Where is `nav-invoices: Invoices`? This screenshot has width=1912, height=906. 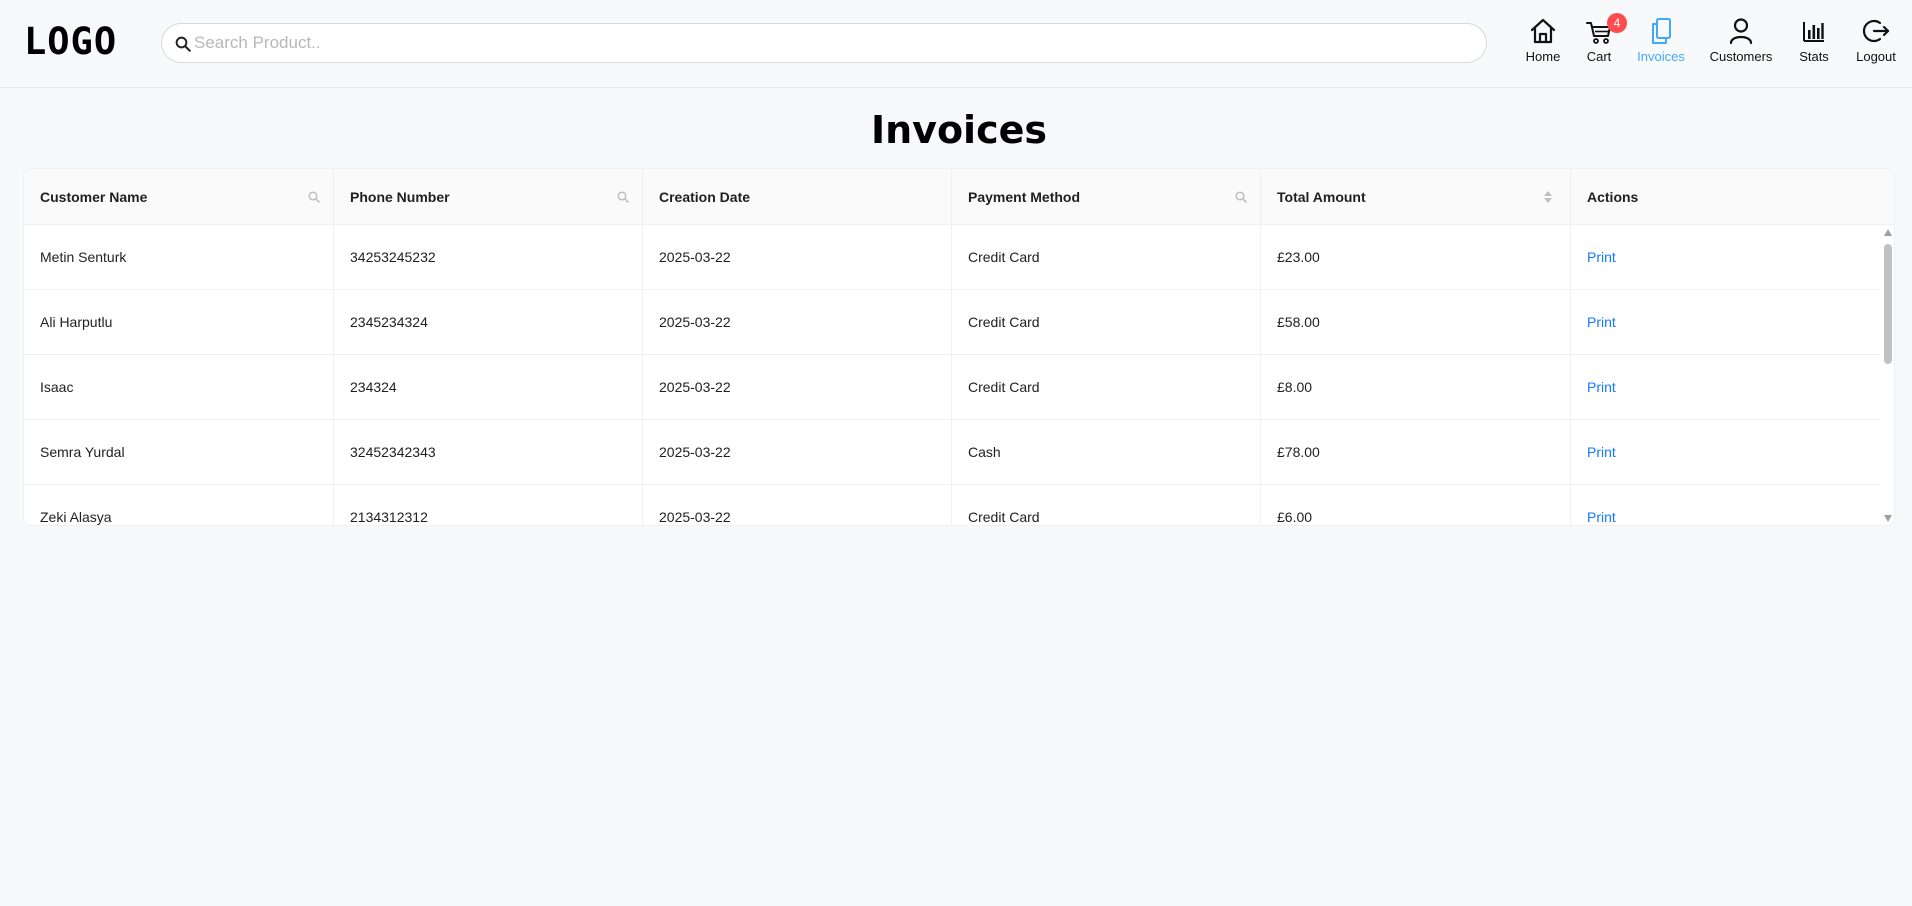 nav-invoices: Invoices is located at coordinates (1661, 42).